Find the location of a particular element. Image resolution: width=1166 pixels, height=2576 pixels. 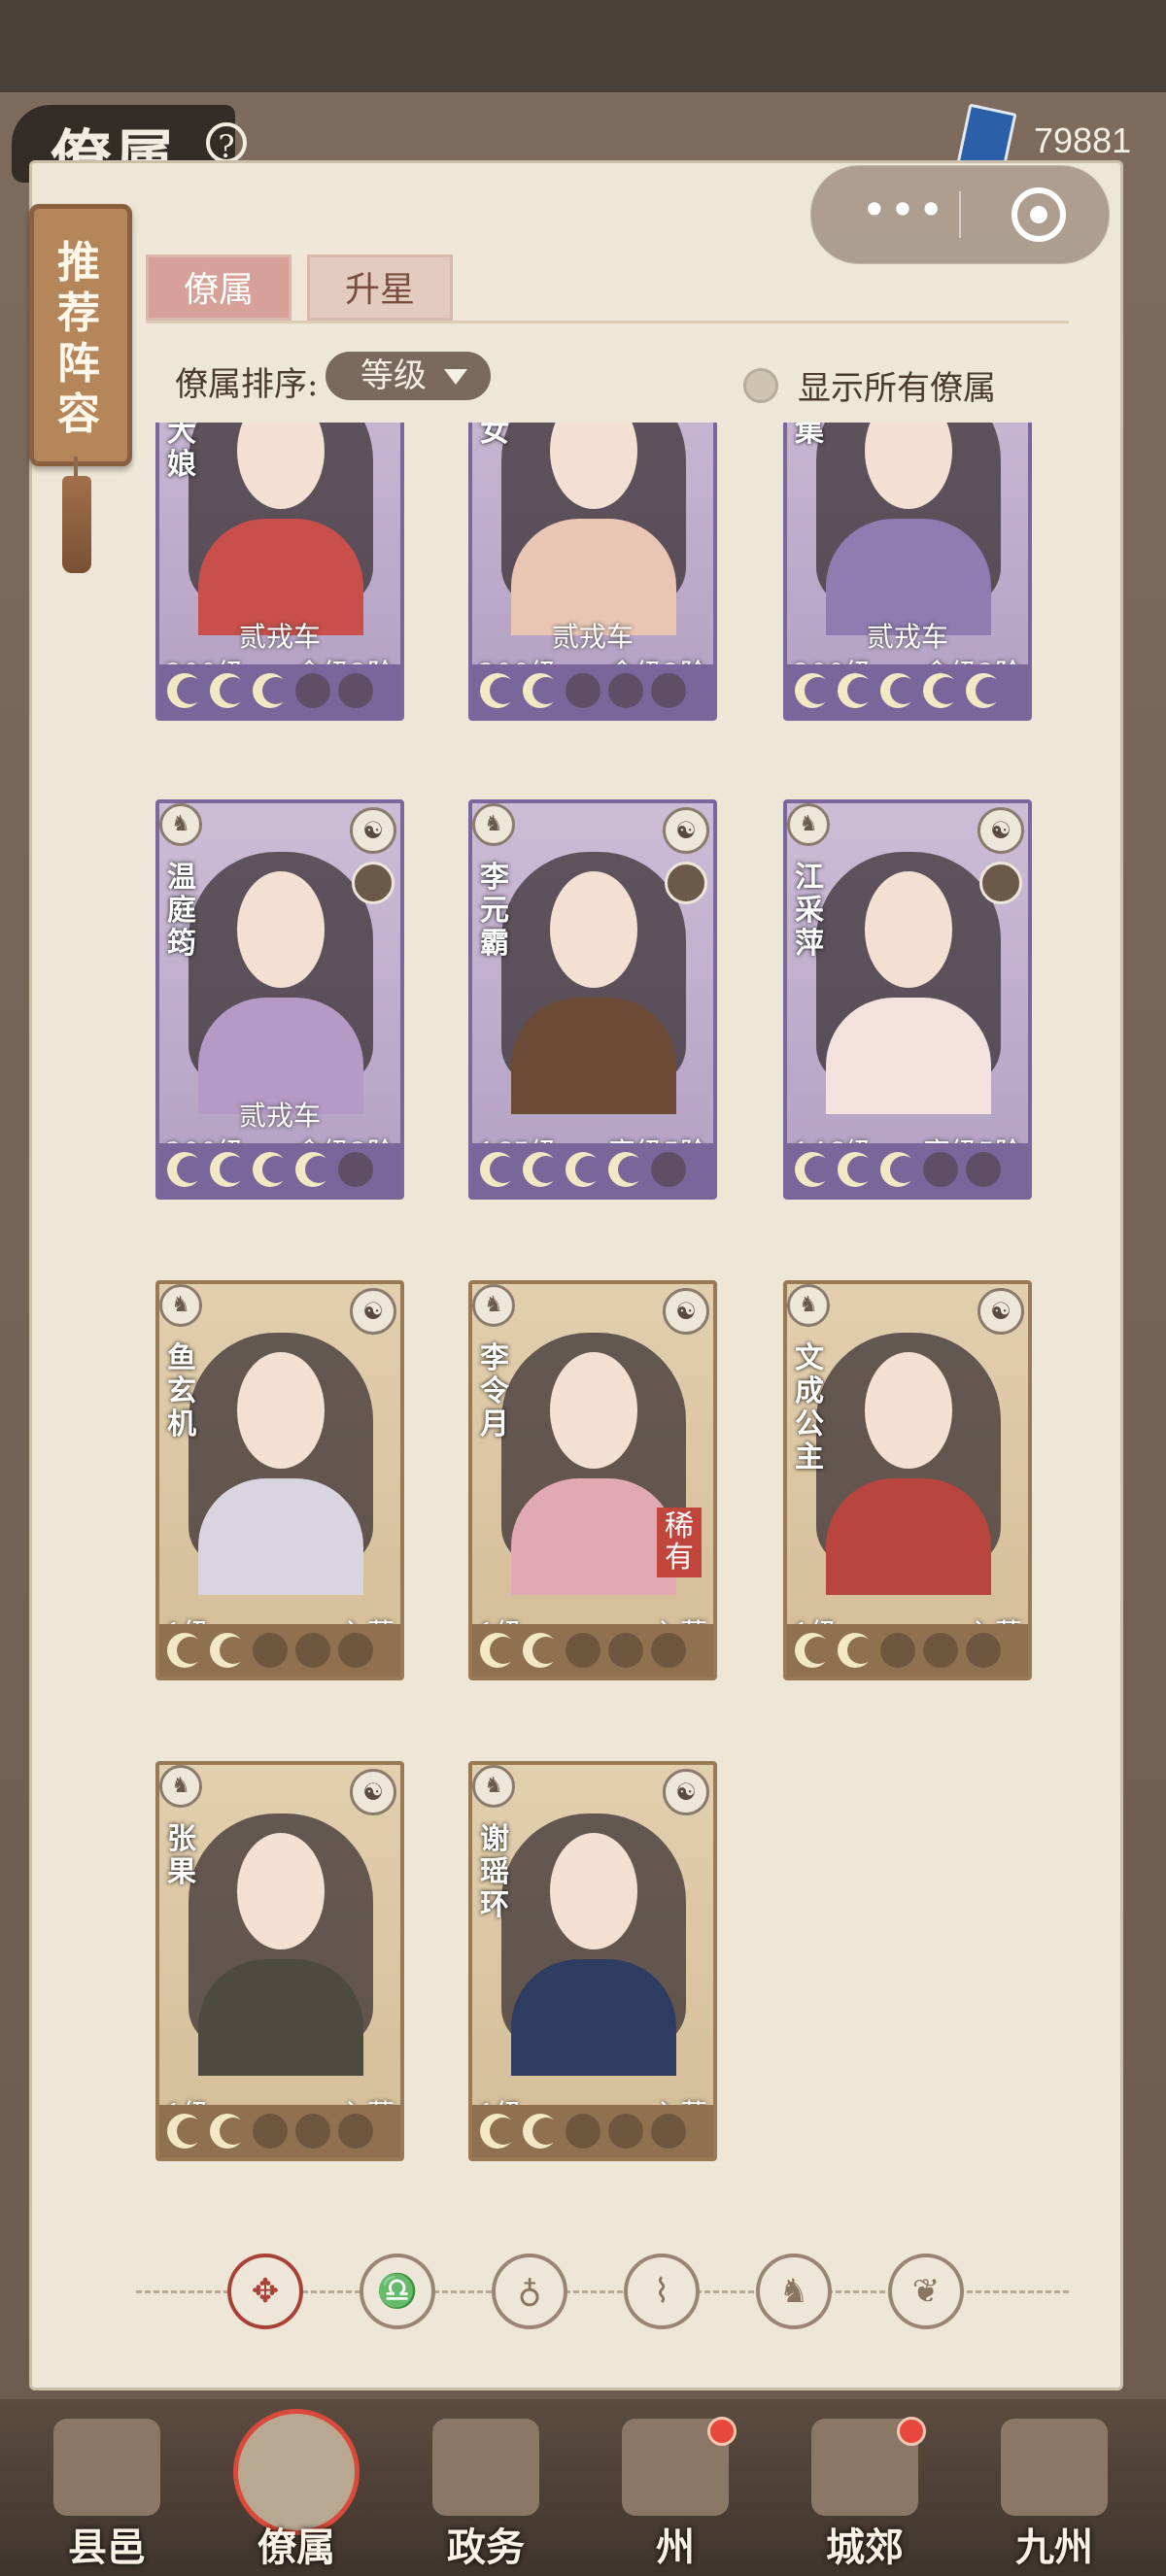

sort-dropdown: 等级 is located at coordinates (408, 376).